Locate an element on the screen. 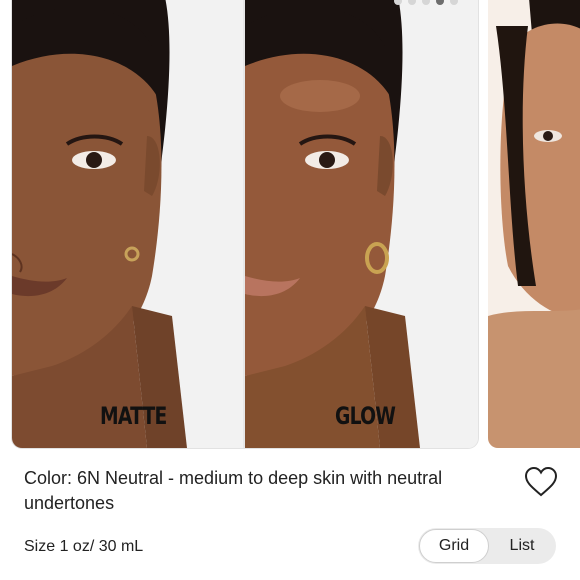 Image resolution: width=580 pixels, height=580 pixels. matte-label: MATTE is located at coordinates (133, 416).